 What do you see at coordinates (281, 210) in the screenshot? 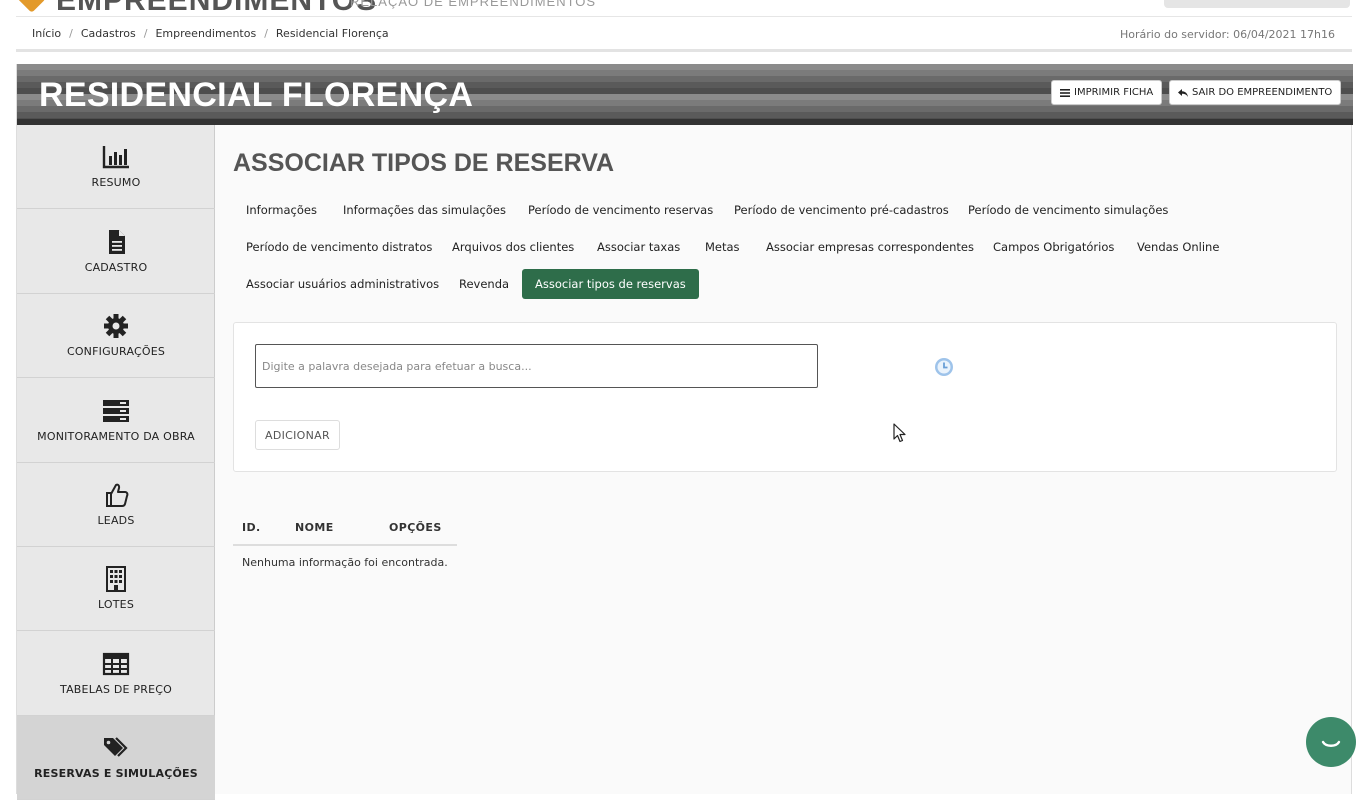
I see `tab-informacoes: Informações` at bounding box center [281, 210].